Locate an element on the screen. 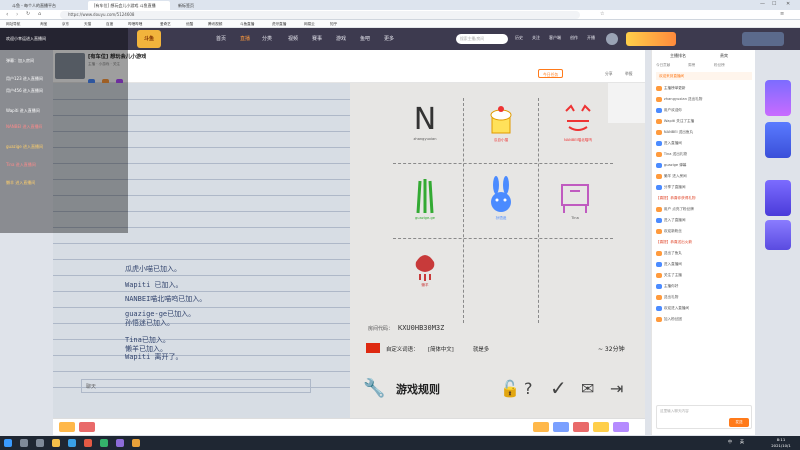 This screenshot has width=800, height=450. room-code: KXU0HB30M3Z is located at coordinates (421, 328).